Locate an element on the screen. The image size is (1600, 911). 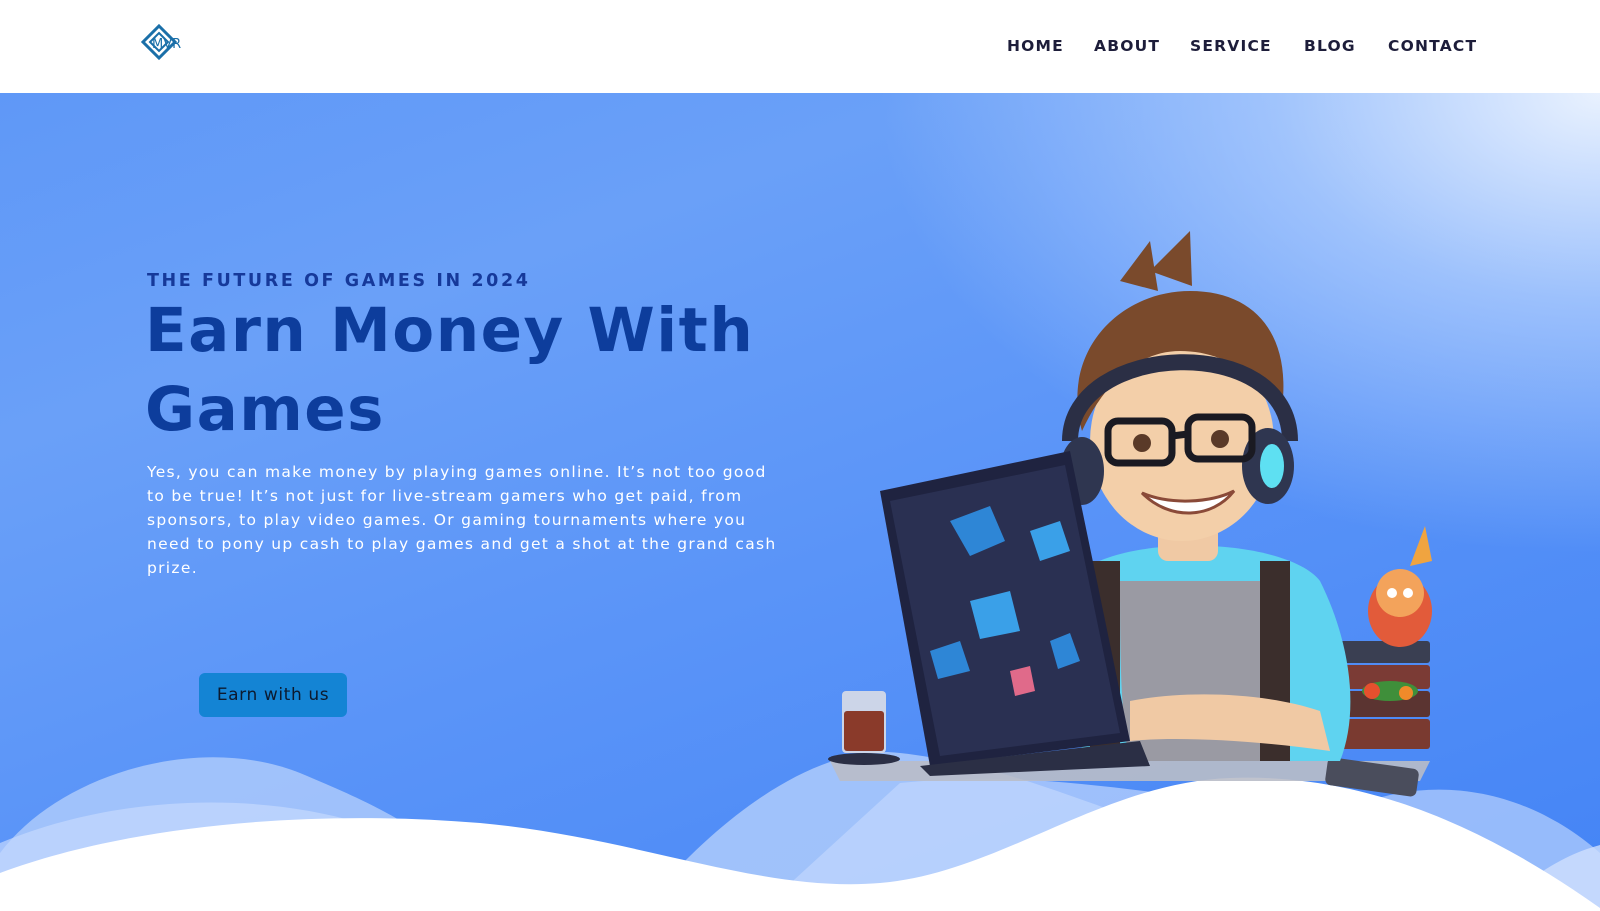
hero-eyebrow: THE FUTURE OF GAMES IN 2024 is located at coordinates (339, 281).